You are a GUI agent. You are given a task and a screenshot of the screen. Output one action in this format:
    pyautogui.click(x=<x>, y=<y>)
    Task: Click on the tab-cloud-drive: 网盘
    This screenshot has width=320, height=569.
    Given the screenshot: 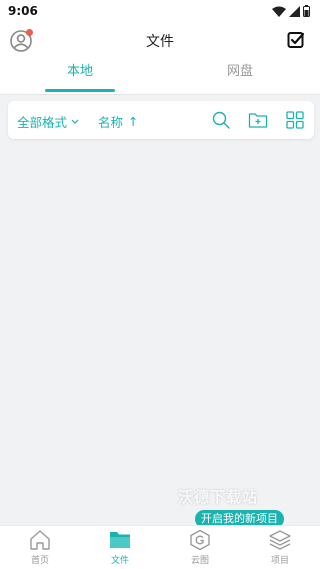 What is the action you would take?
    pyautogui.click(x=240, y=76)
    